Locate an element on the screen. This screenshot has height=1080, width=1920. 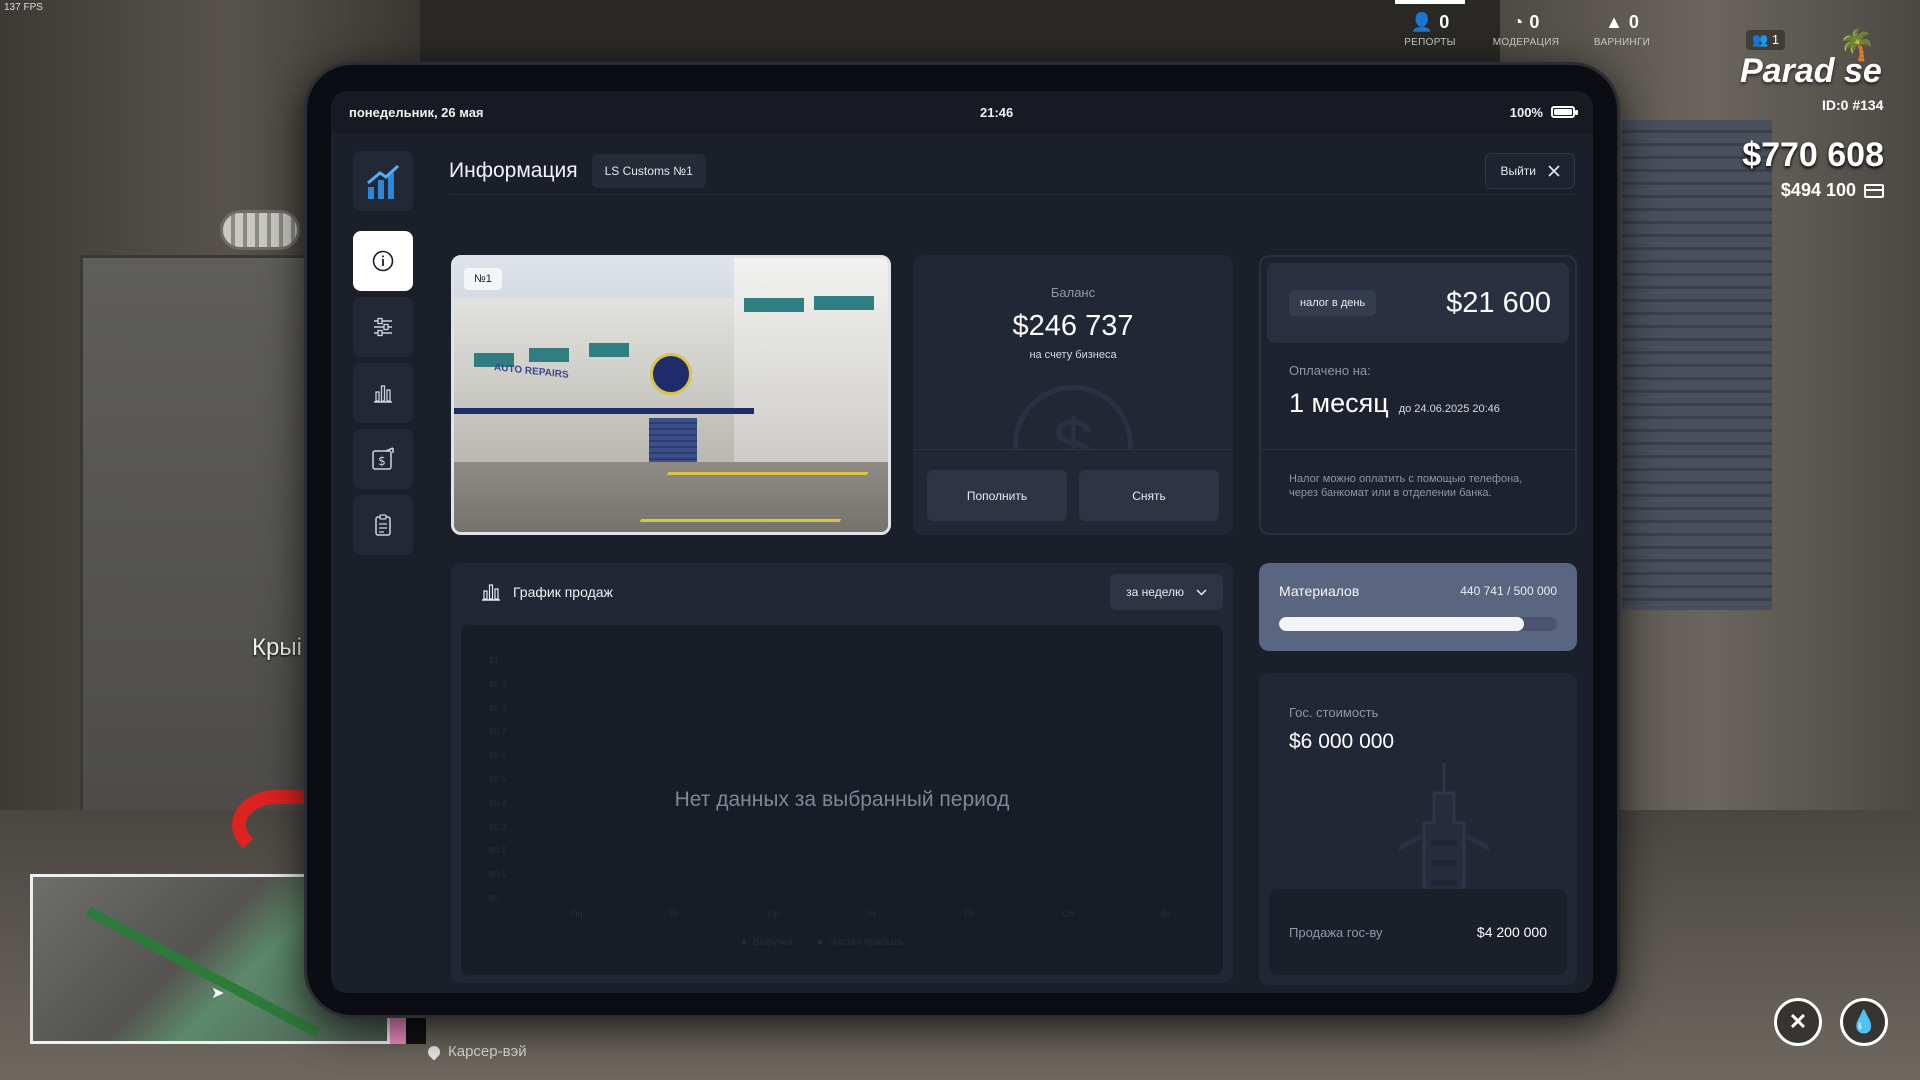
money-transfer-icon: $ is located at coordinates (383, 458).